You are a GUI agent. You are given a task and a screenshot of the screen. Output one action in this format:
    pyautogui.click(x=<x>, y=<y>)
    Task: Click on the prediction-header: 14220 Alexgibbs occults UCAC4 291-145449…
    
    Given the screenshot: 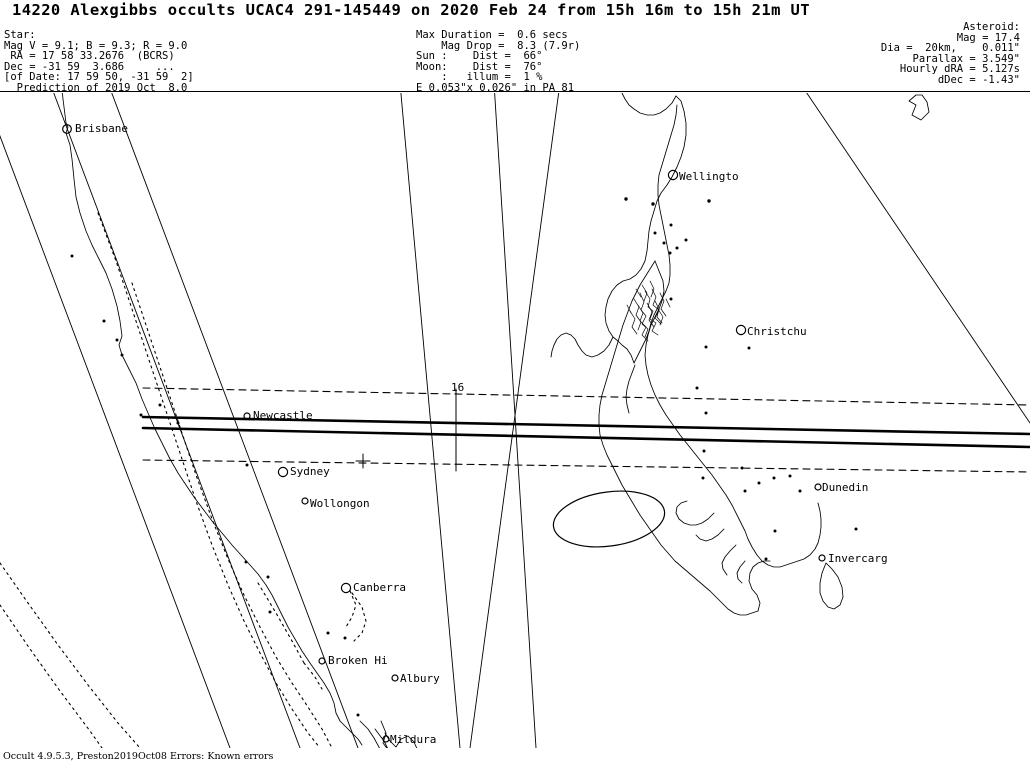 What is the action you would take?
    pyautogui.click(x=515, y=47)
    